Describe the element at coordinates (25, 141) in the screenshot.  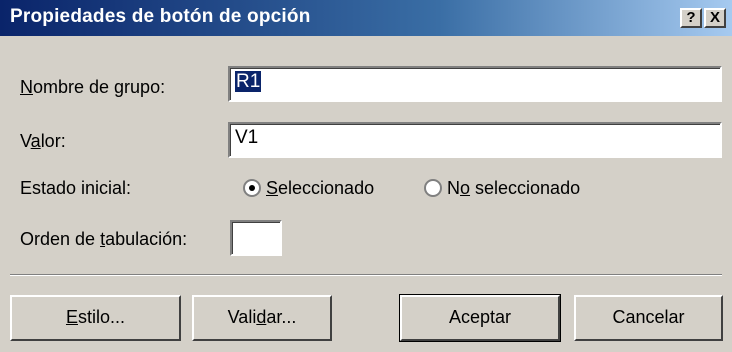
I see `value-label-start: V` at that location.